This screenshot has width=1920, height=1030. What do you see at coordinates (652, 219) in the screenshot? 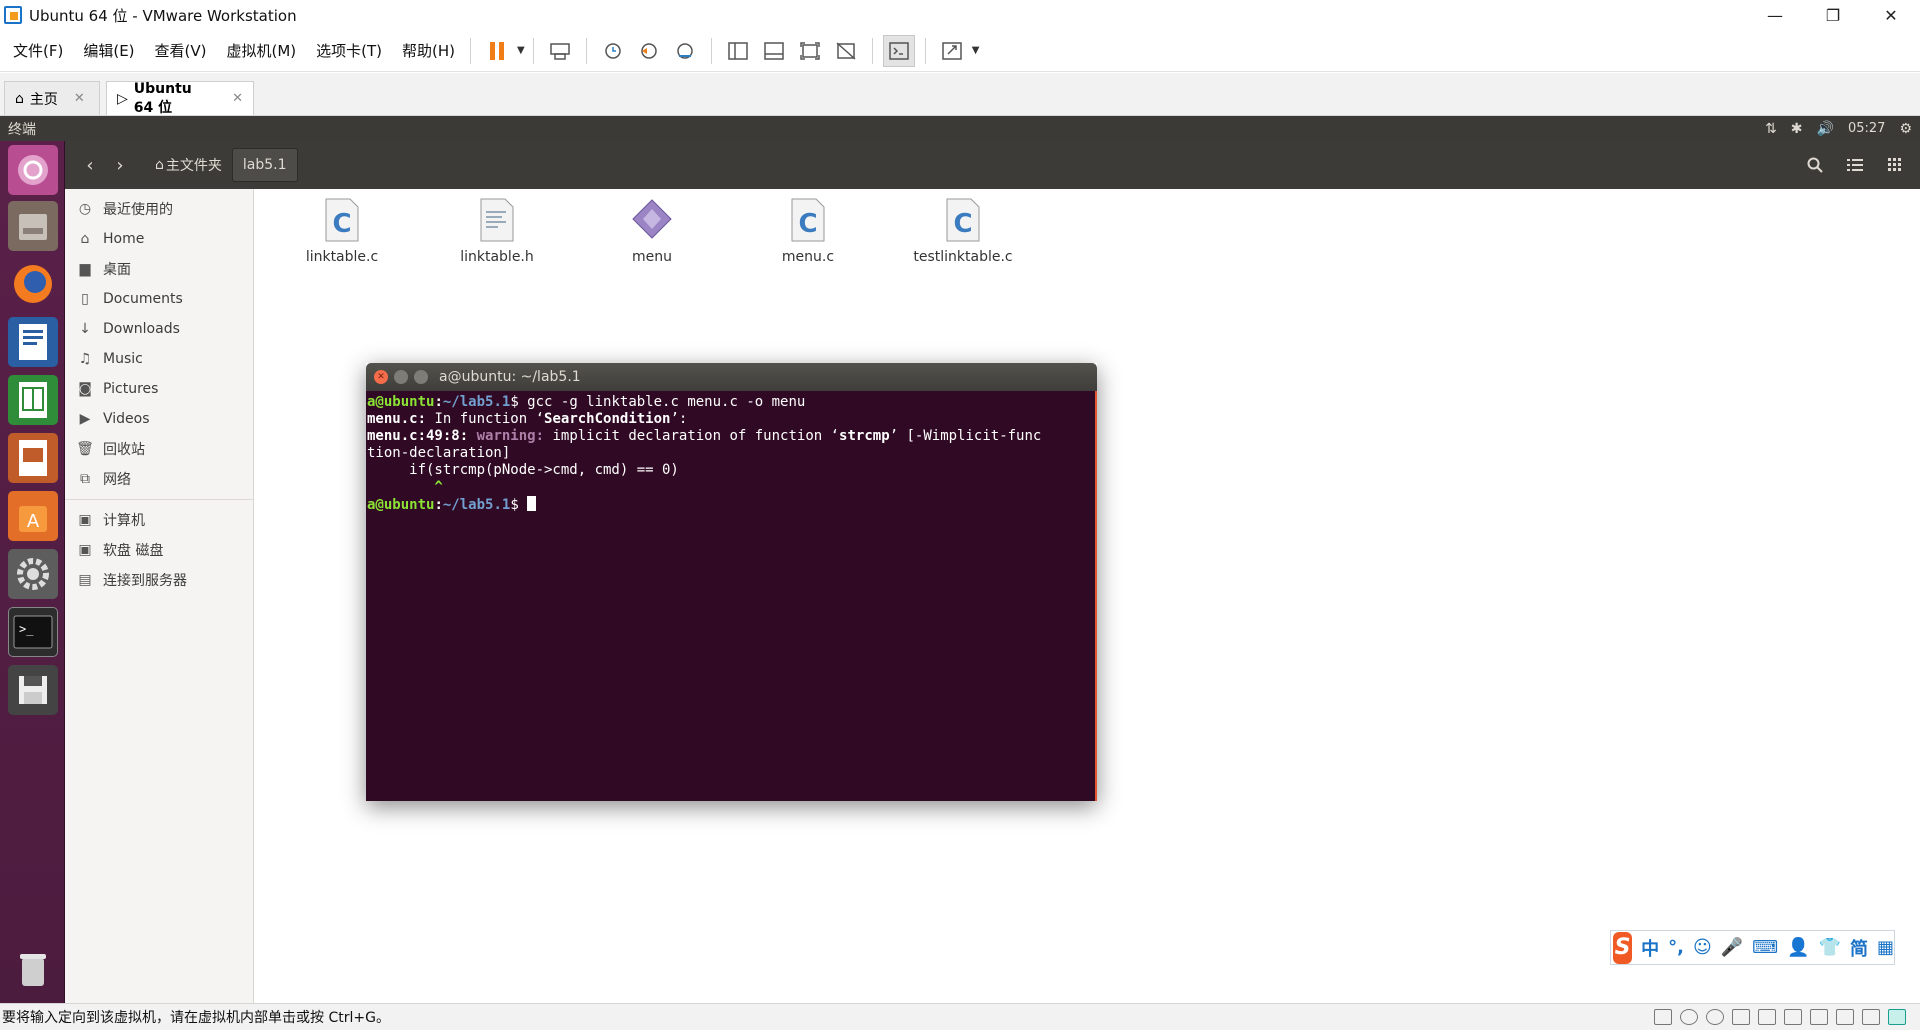
I see `executable-file-icon` at bounding box center [652, 219].